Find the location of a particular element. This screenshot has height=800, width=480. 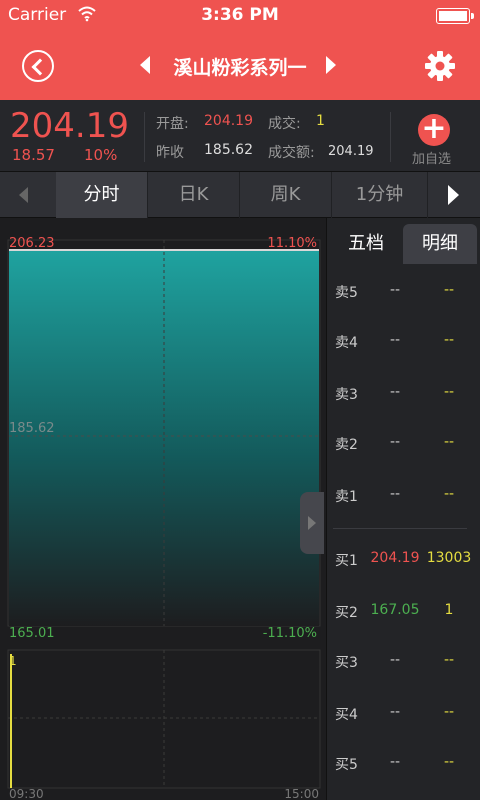

ask-level-label: 卖1 is located at coordinates (346, 497).